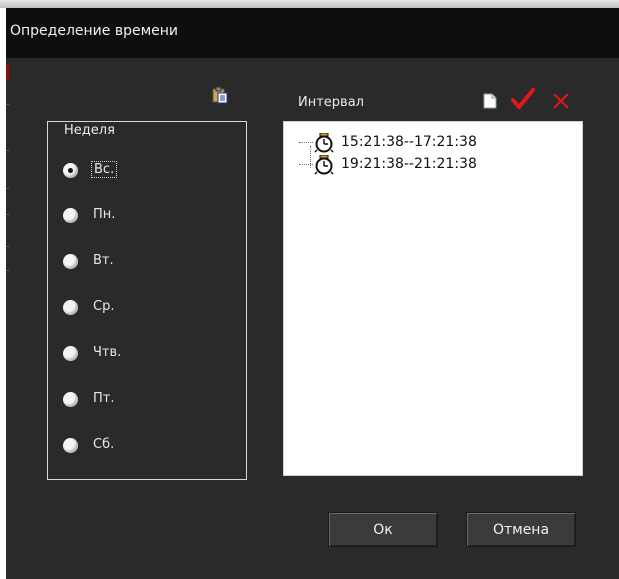 Image resolution: width=619 pixels, height=579 pixels. Describe the element at coordinates (309, 4) in the screenshot. I see `window-top-edge` at that location.